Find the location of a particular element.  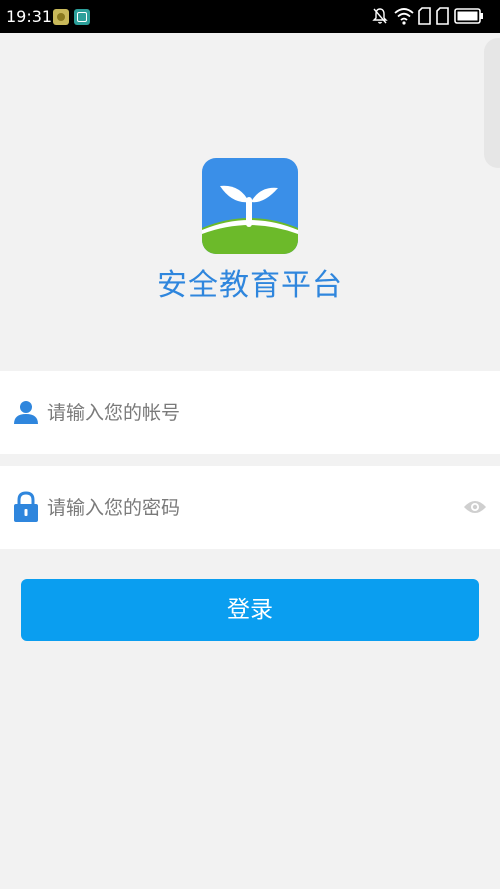

app-logo is located at coordinates (250, 206).